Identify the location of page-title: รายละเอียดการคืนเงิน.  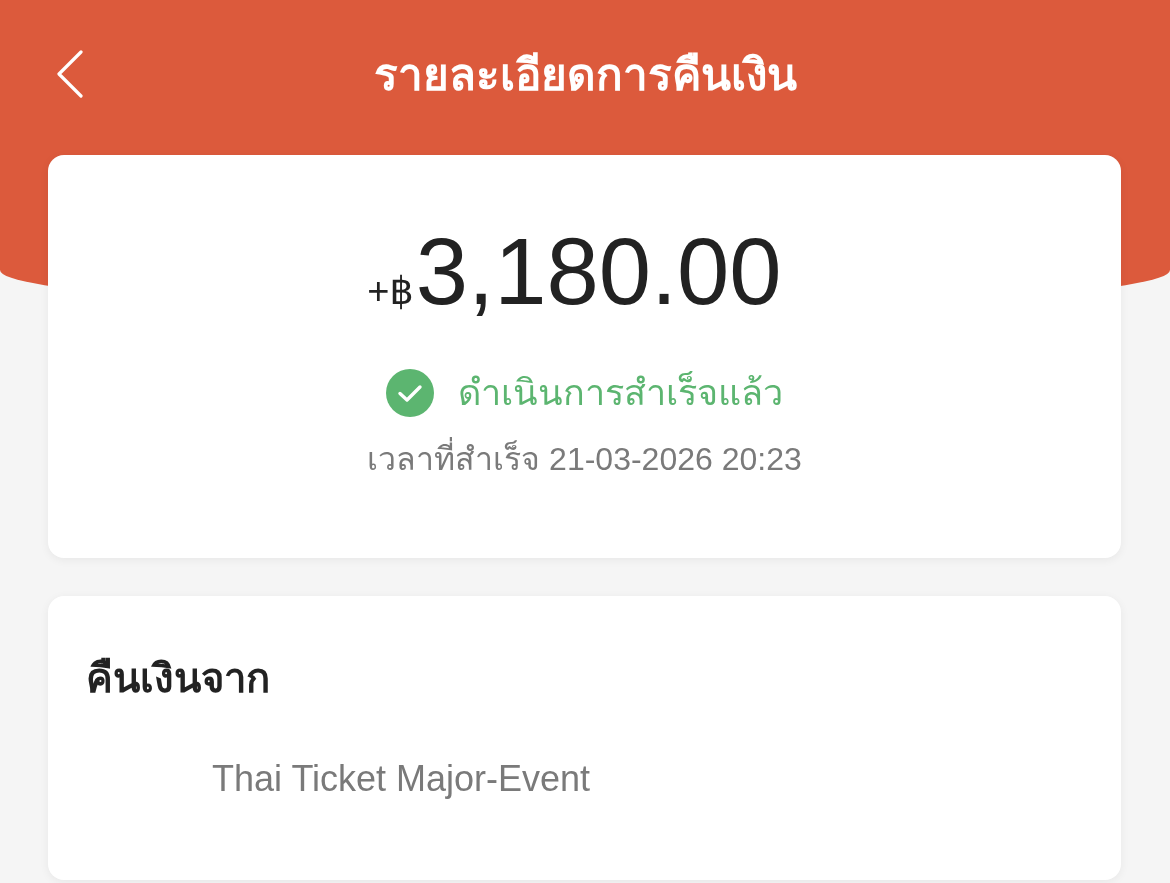
(585, 74).